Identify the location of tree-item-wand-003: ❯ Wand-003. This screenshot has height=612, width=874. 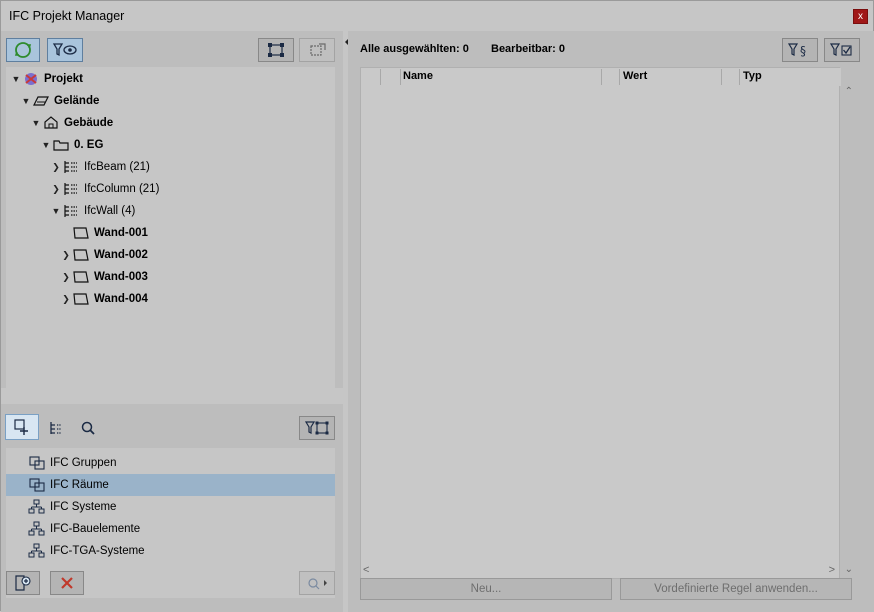
(104, 277).